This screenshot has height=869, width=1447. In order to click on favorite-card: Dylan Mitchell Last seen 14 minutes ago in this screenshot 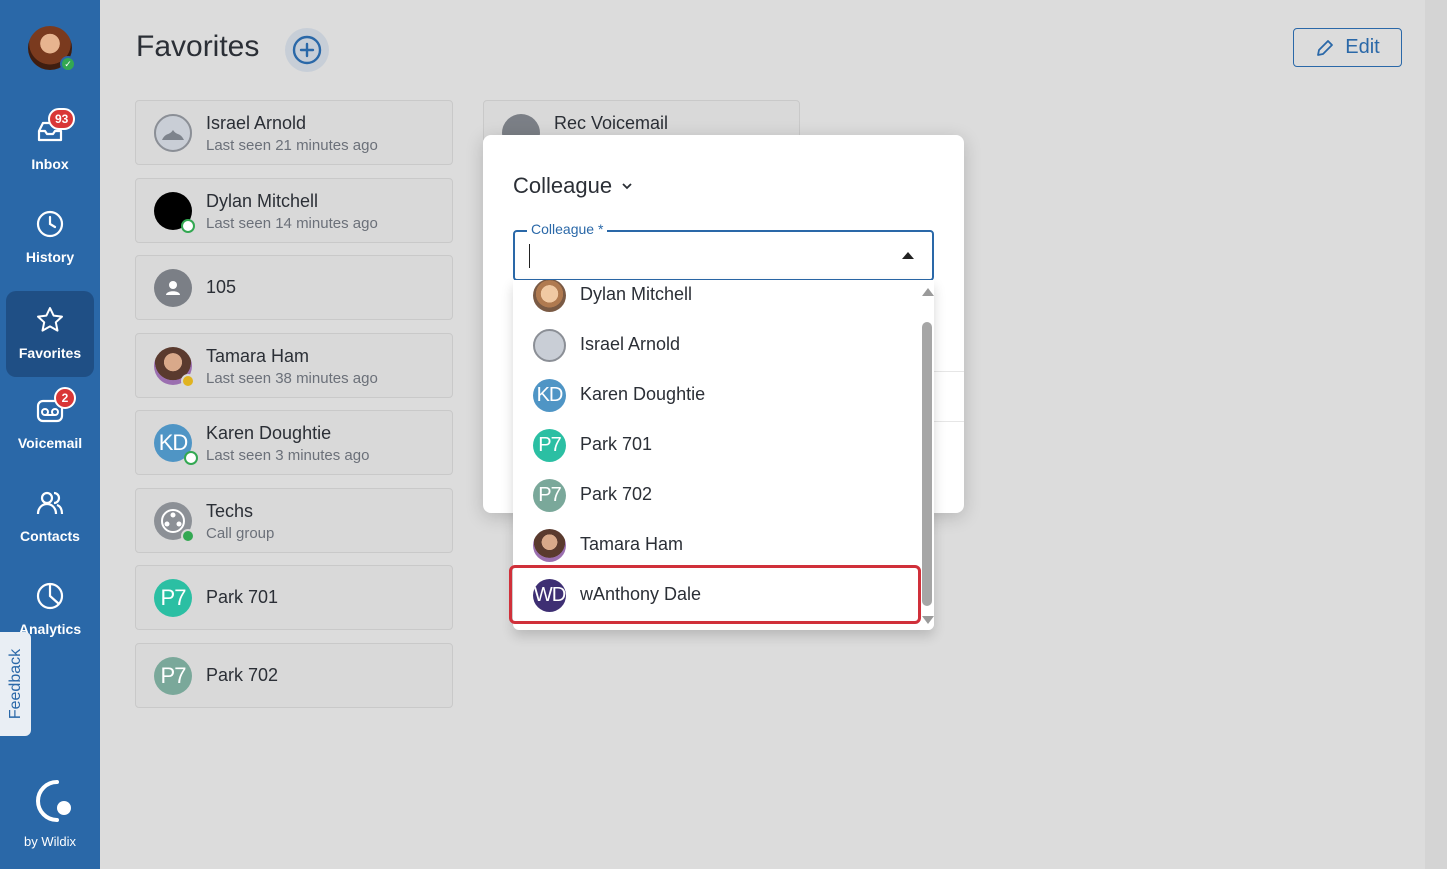, I will do `click(294, 210)`.